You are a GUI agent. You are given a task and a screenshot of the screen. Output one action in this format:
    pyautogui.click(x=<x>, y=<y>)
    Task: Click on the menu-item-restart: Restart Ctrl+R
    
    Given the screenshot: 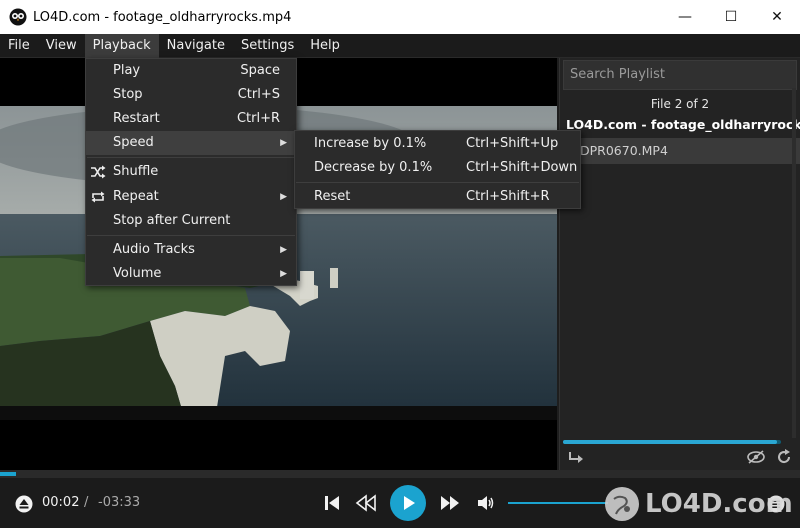 What is the action you would take?
    pyautogui.click(x=191, y=119)
    